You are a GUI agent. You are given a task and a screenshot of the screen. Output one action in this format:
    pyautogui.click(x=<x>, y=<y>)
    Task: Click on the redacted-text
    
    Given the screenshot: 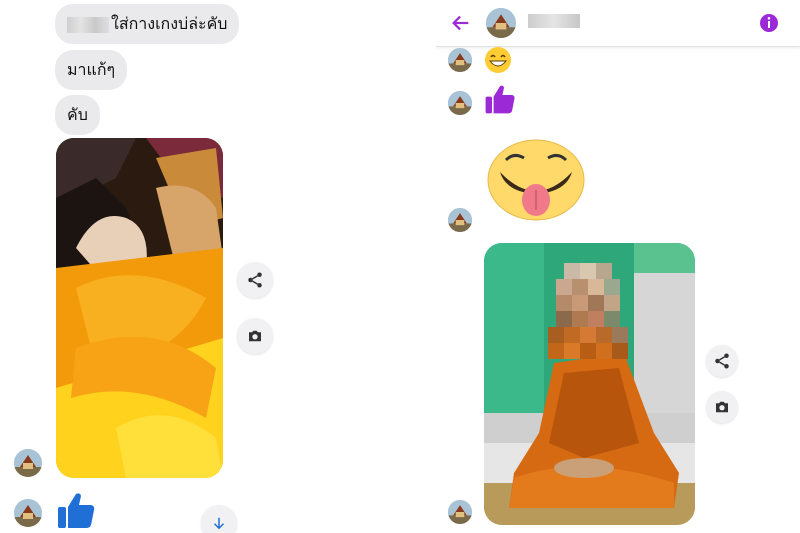 What is the action you would take?
    pyautogui.click(x=88, y=24)
    